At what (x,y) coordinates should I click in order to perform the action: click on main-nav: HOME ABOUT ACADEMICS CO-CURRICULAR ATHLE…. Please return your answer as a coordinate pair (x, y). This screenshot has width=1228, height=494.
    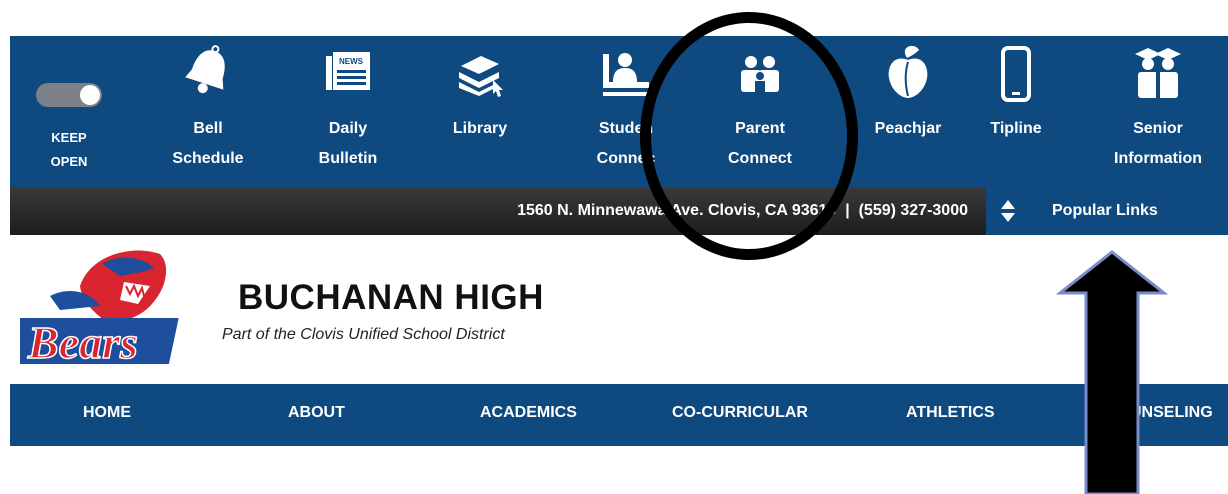
    Looking at the image, I should click on (619, 415).